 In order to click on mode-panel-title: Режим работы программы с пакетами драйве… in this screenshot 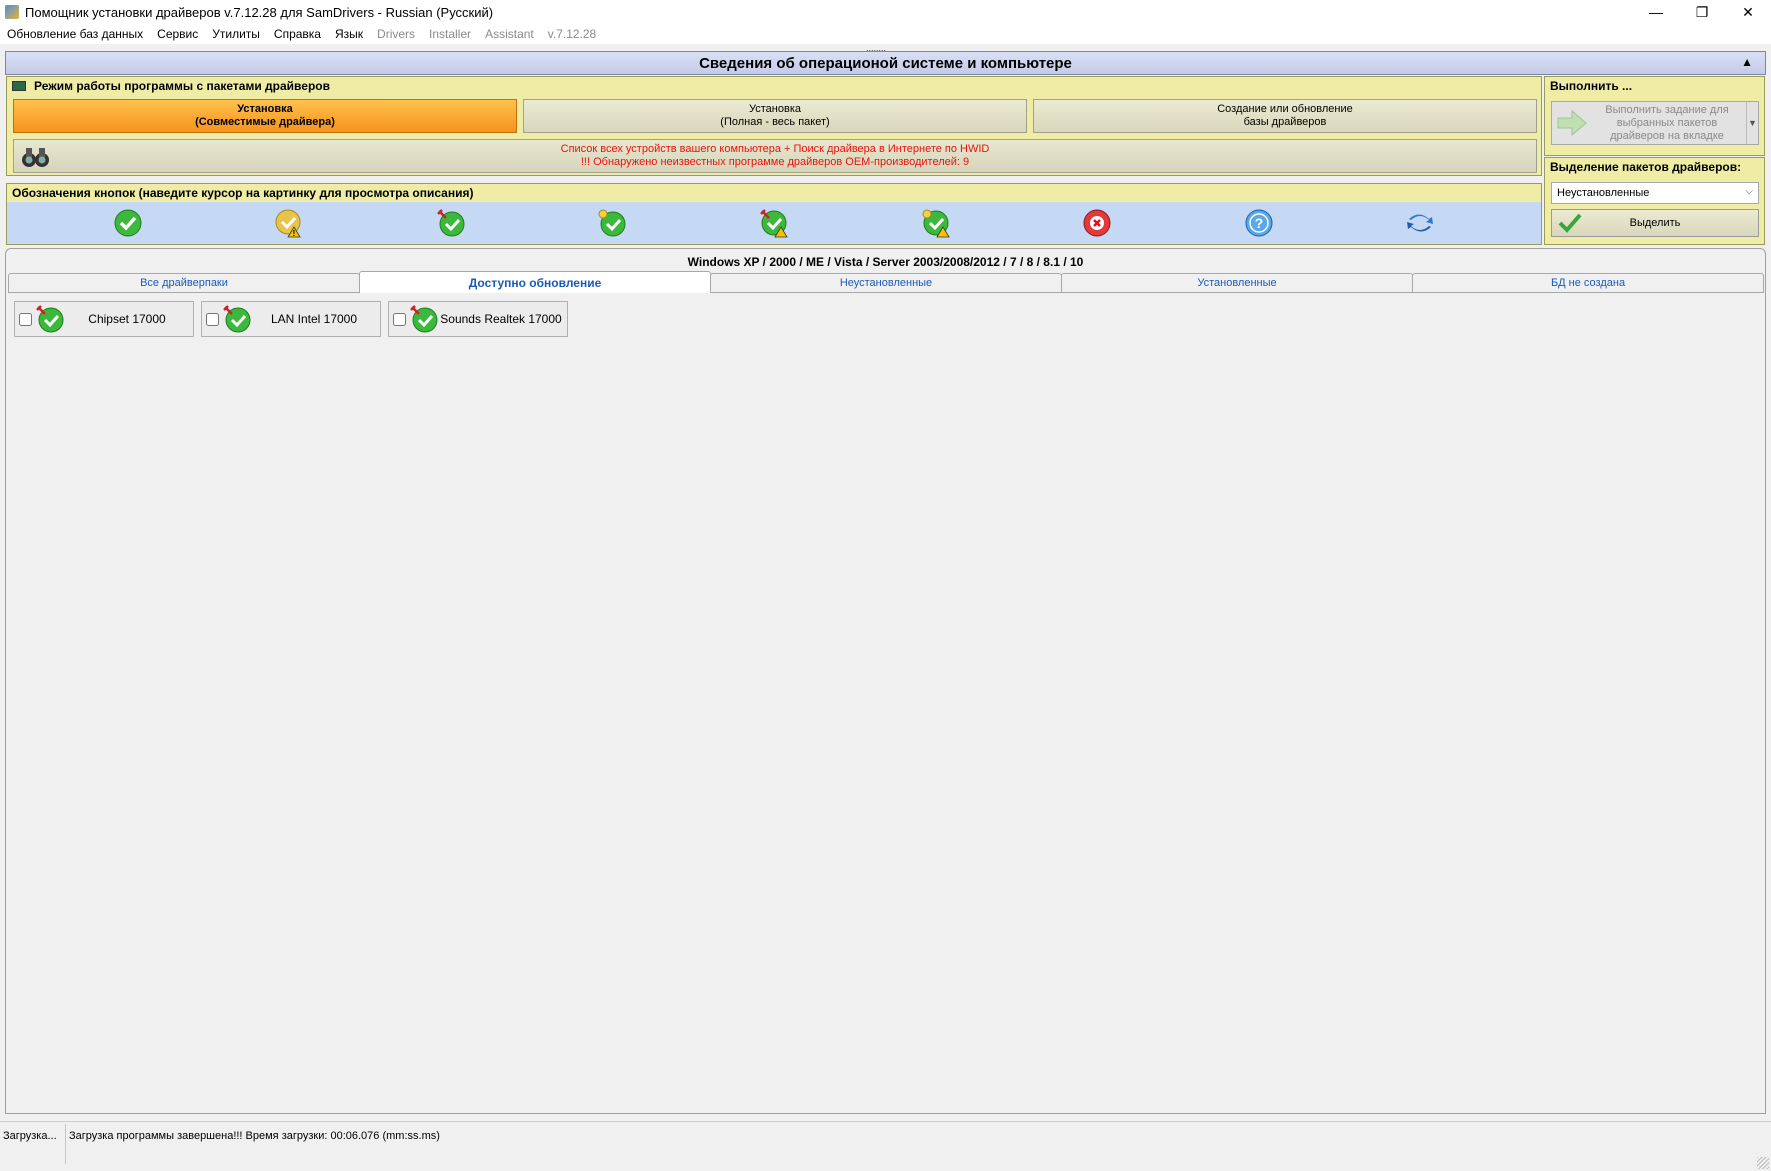, I will do `click(182, 86)`.